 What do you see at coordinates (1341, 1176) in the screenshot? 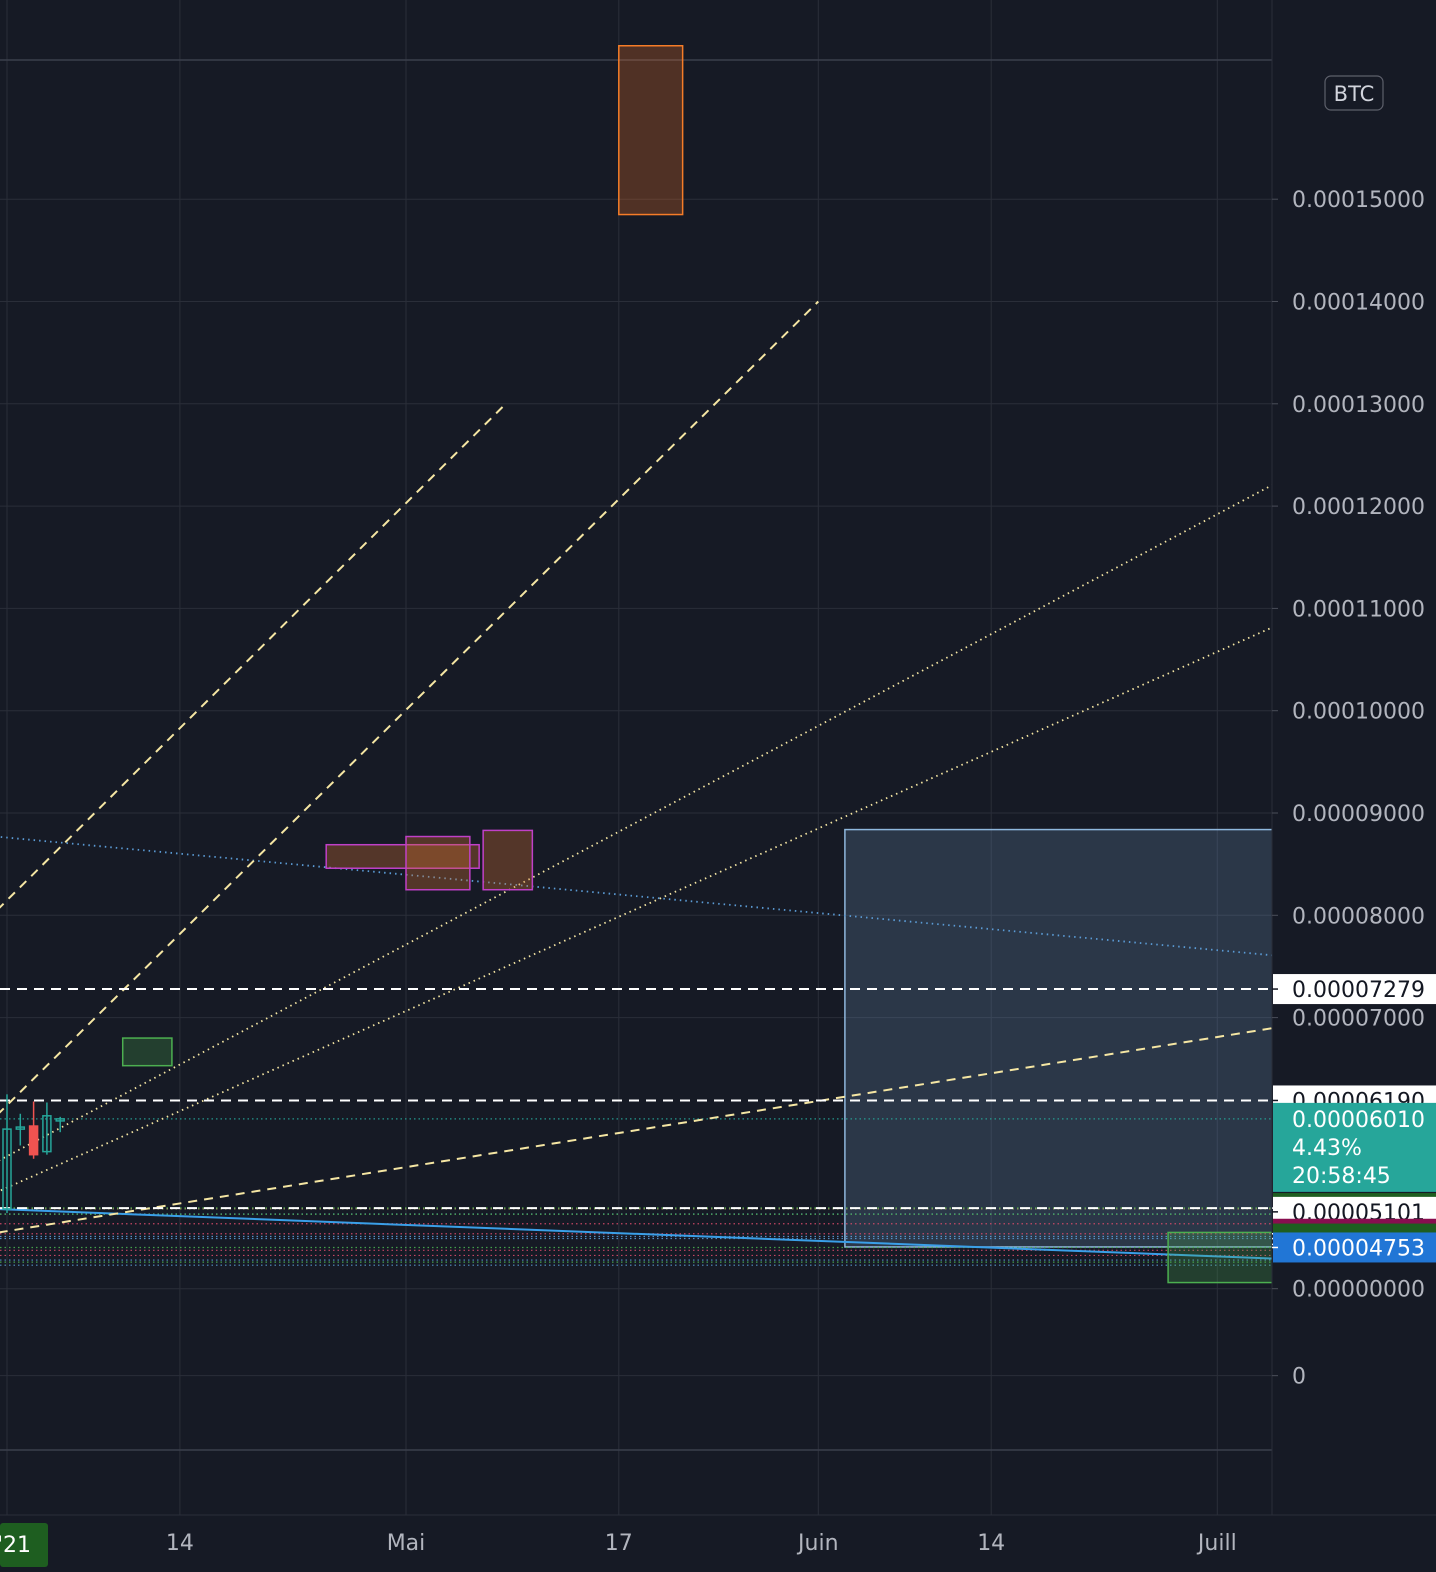
I see `countdown-text: 20:58:45` at bounding box center [1341, 1176].